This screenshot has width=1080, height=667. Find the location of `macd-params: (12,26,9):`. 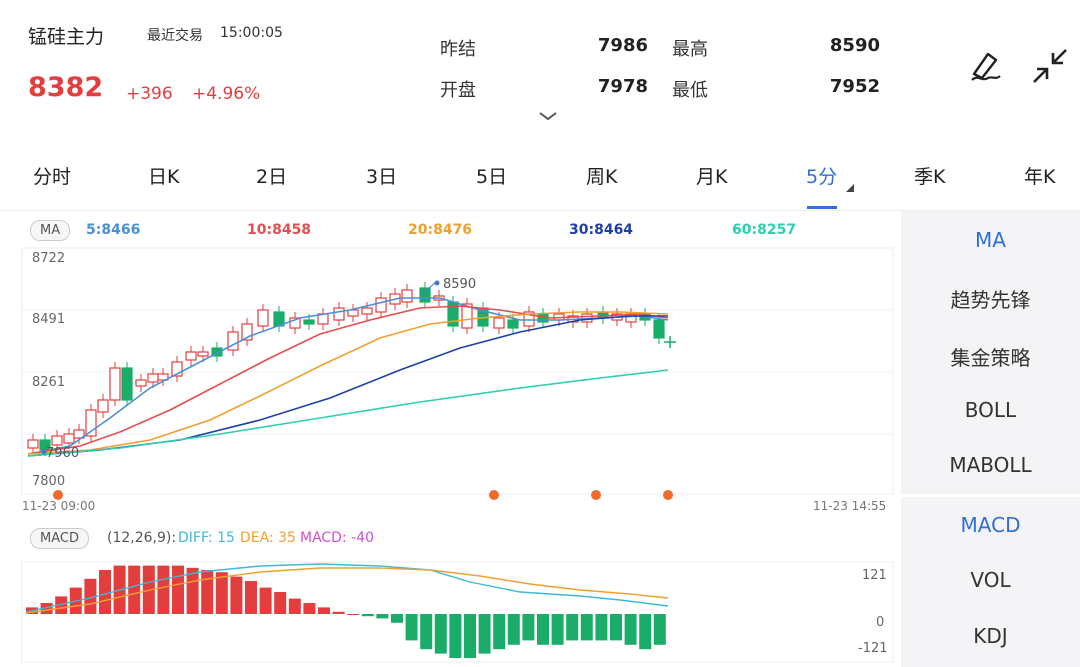

macd-params: (12,26,9): is located at coordinates (142, 538).